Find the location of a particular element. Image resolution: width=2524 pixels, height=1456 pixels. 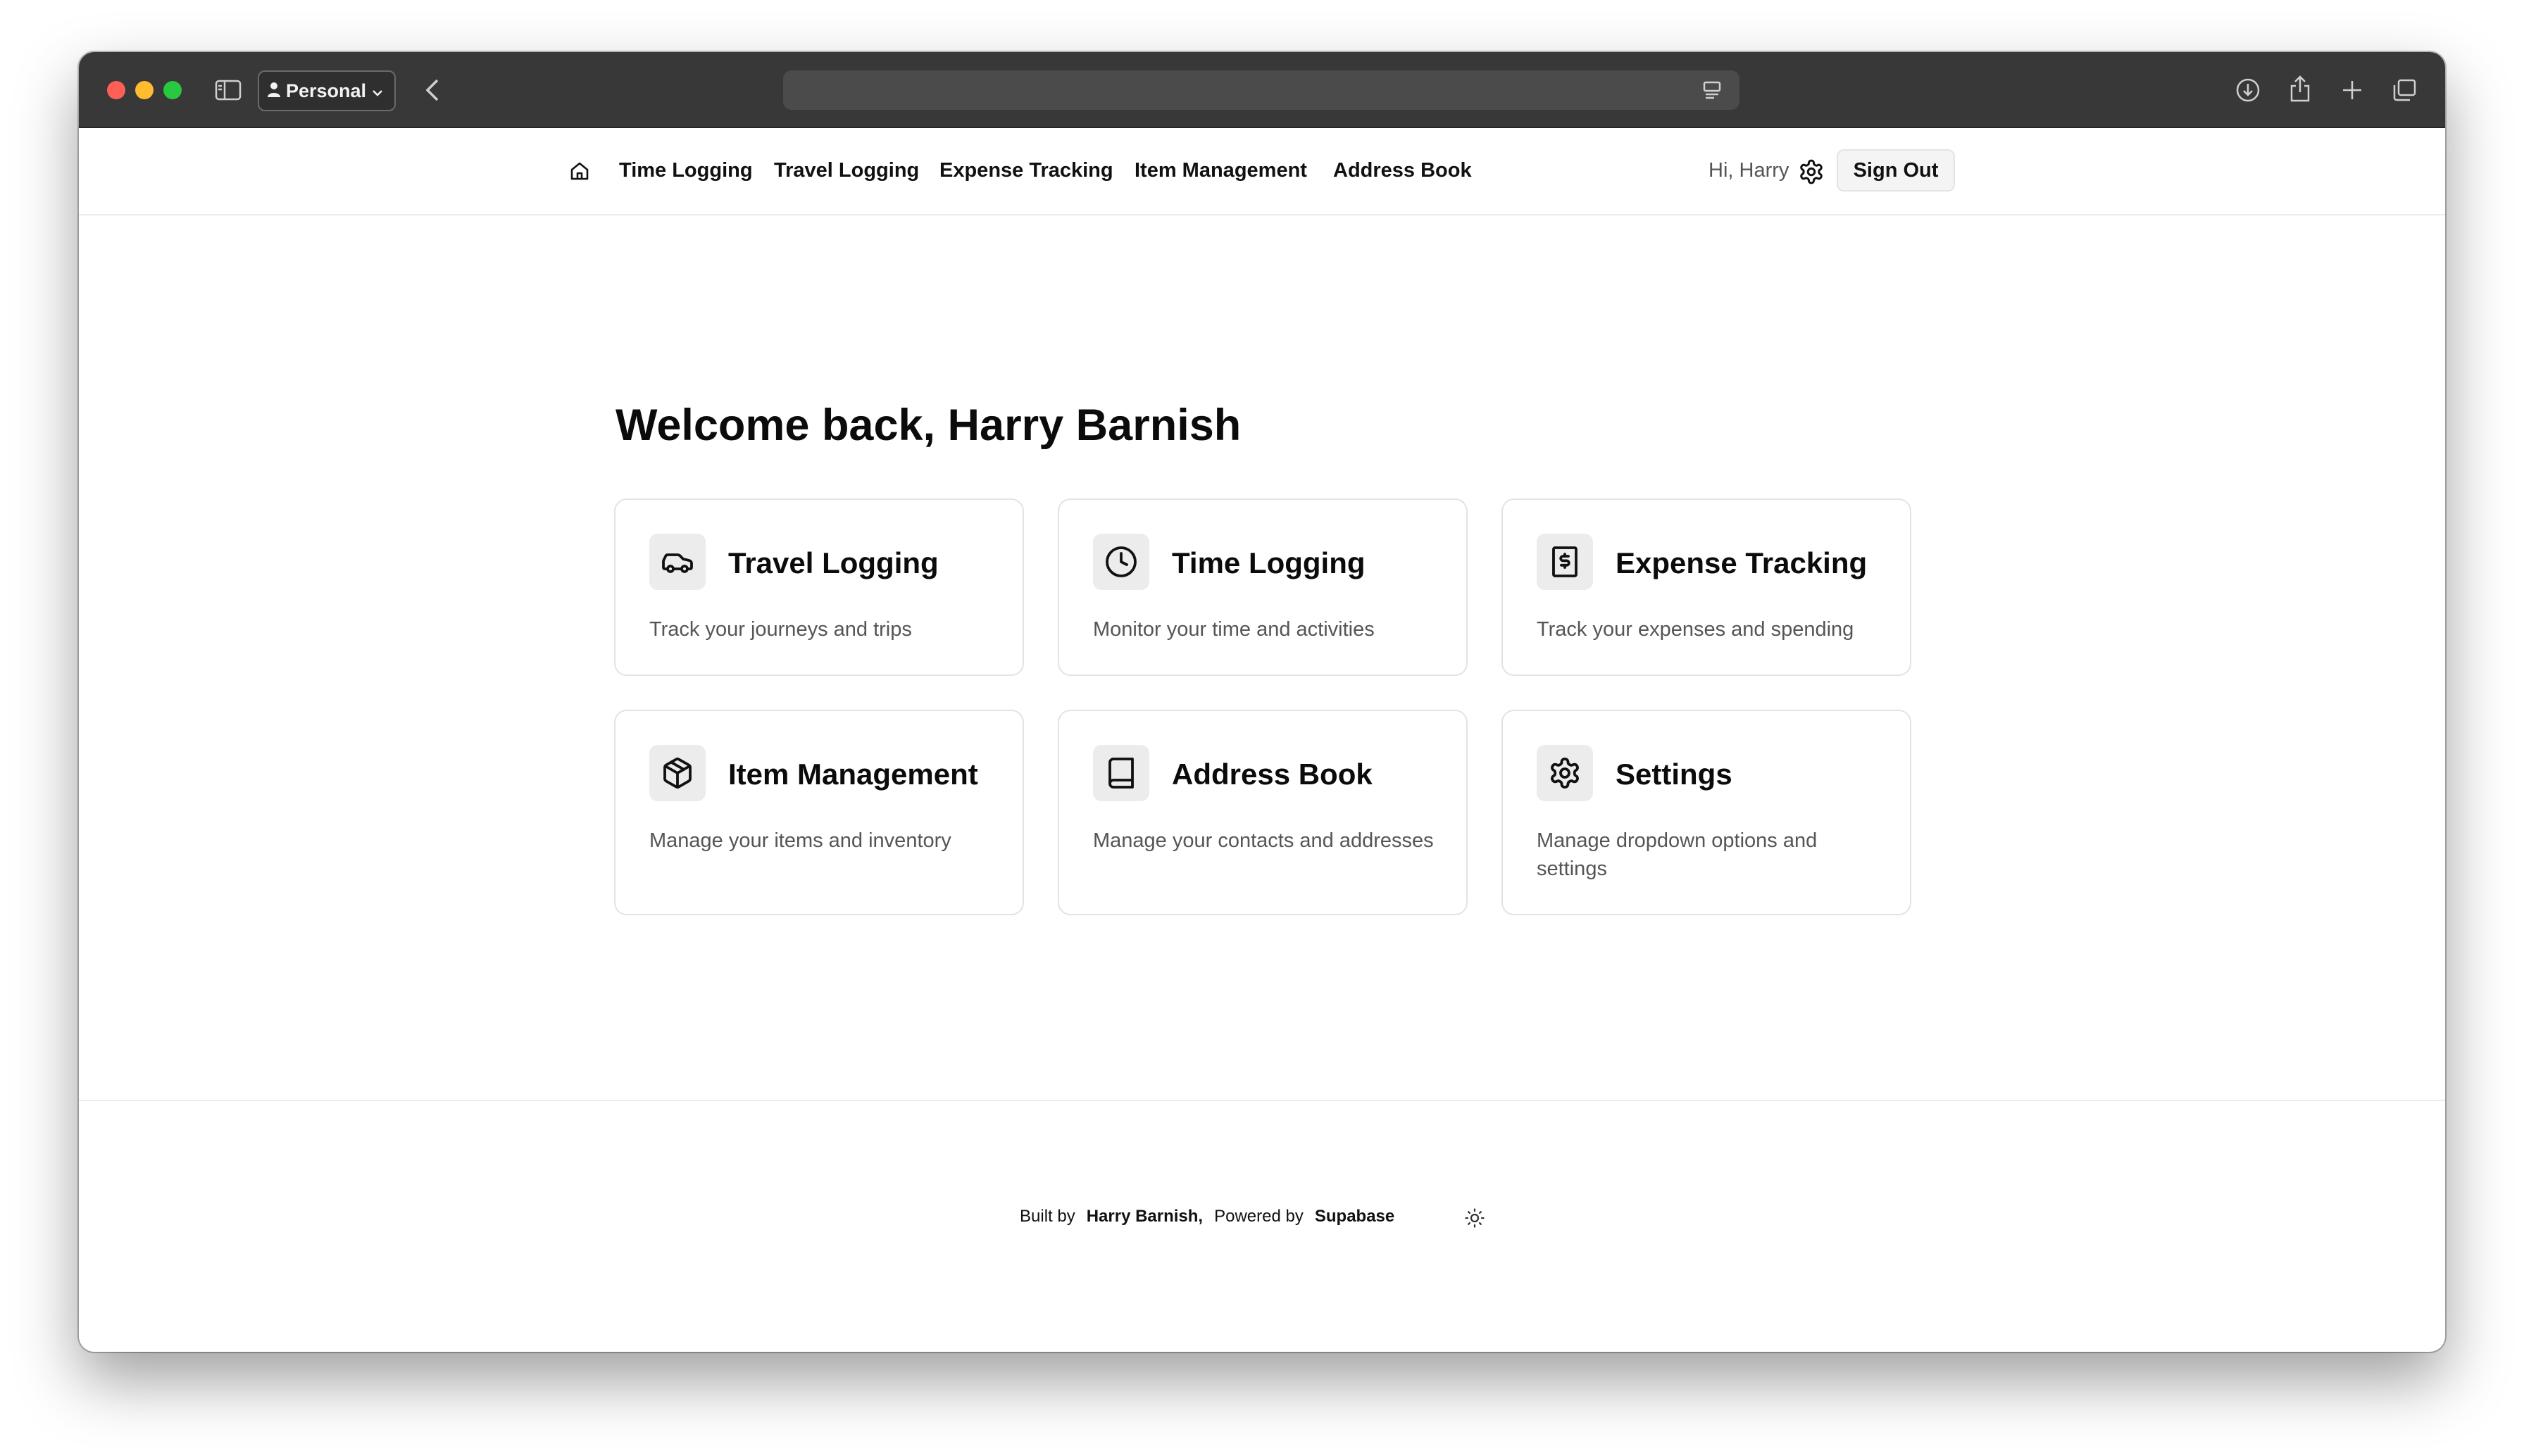

card-description: Monitor your time and activities is located at coordinates (1234, 629).